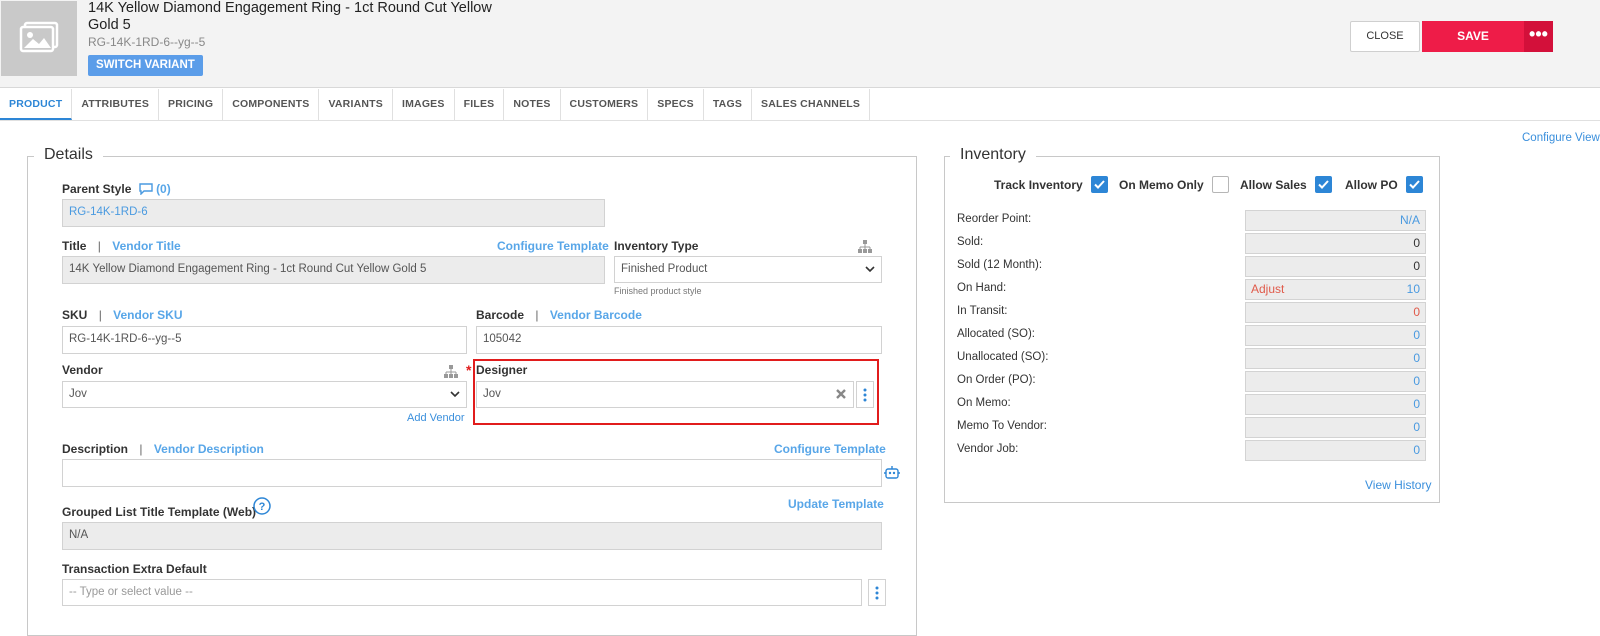 This screenshot has width=1600, height=636. I want to click on title-label-row: Title | Vendor Title, so click(121, 246).